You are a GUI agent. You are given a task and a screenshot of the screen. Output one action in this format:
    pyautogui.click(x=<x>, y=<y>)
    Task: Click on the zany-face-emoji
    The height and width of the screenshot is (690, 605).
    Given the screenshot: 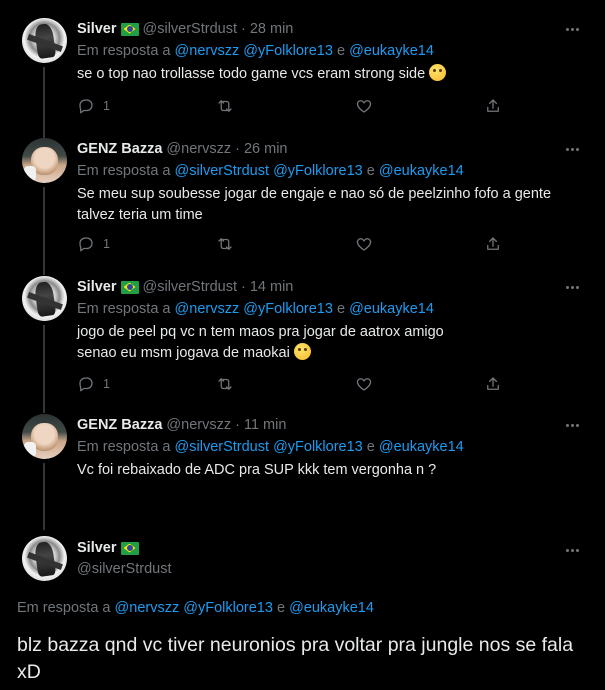 What is the action you would take?
    pyautogui.click(x=438, y=72)
    